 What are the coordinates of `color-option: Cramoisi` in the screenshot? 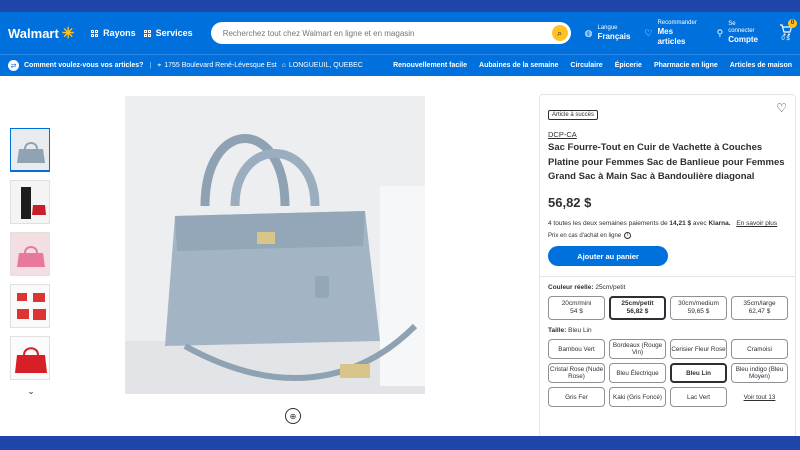 It's located at (759, 349).